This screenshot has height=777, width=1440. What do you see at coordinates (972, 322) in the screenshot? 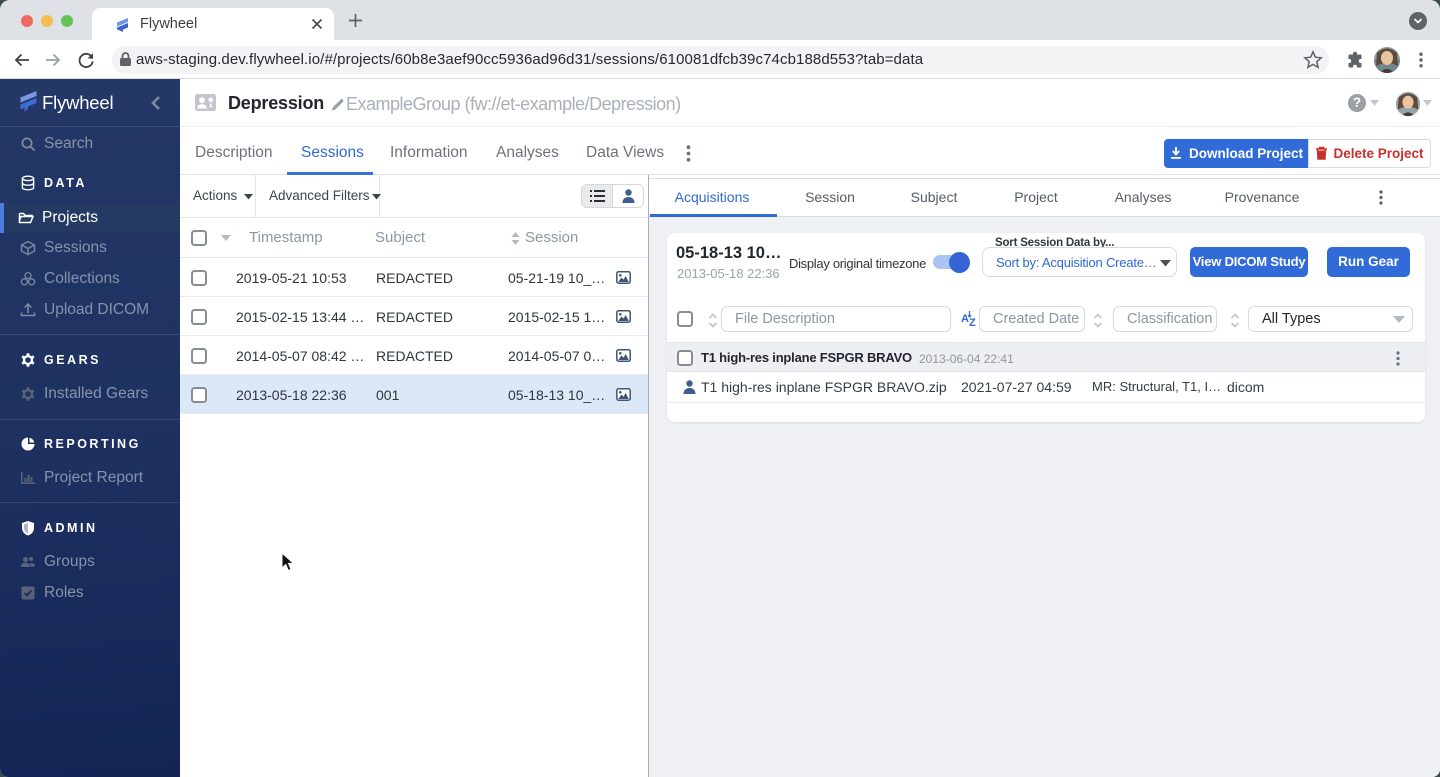
I see `svg-text: Z` at bounding box center [972, 322].